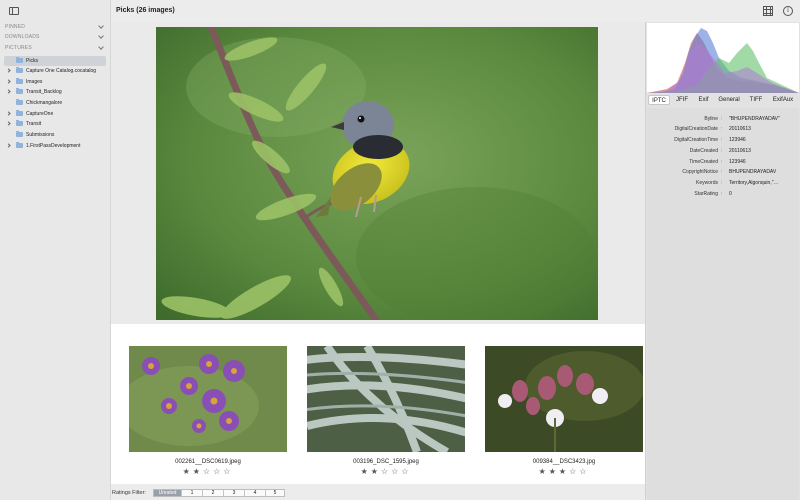 This screenshot has height=500, width=800. What do you see at coordinates (22, 37) in the screenshot?
I see `section-label: DOWNLOADS` at bounding box center [22, 37].